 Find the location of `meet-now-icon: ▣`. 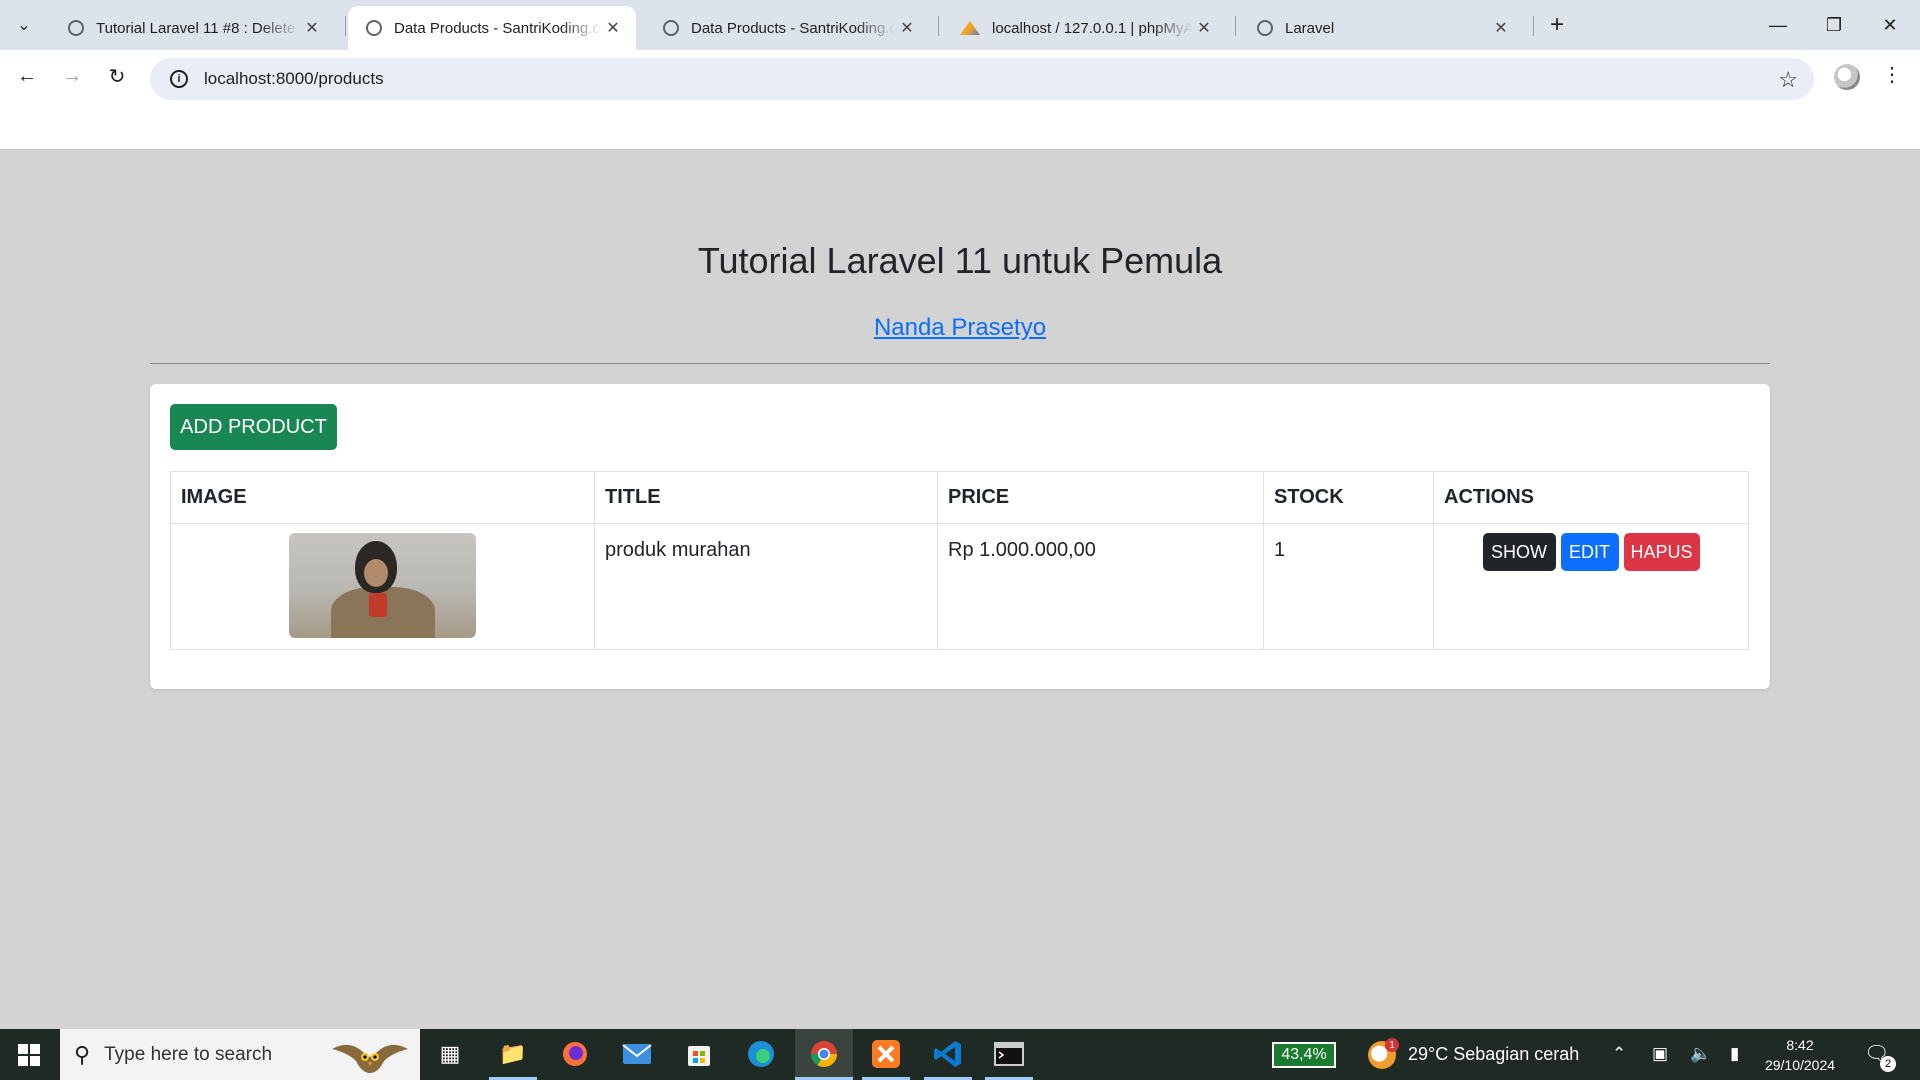

meet-now-icon: ▣ is located at coordinates (1660, 1054).